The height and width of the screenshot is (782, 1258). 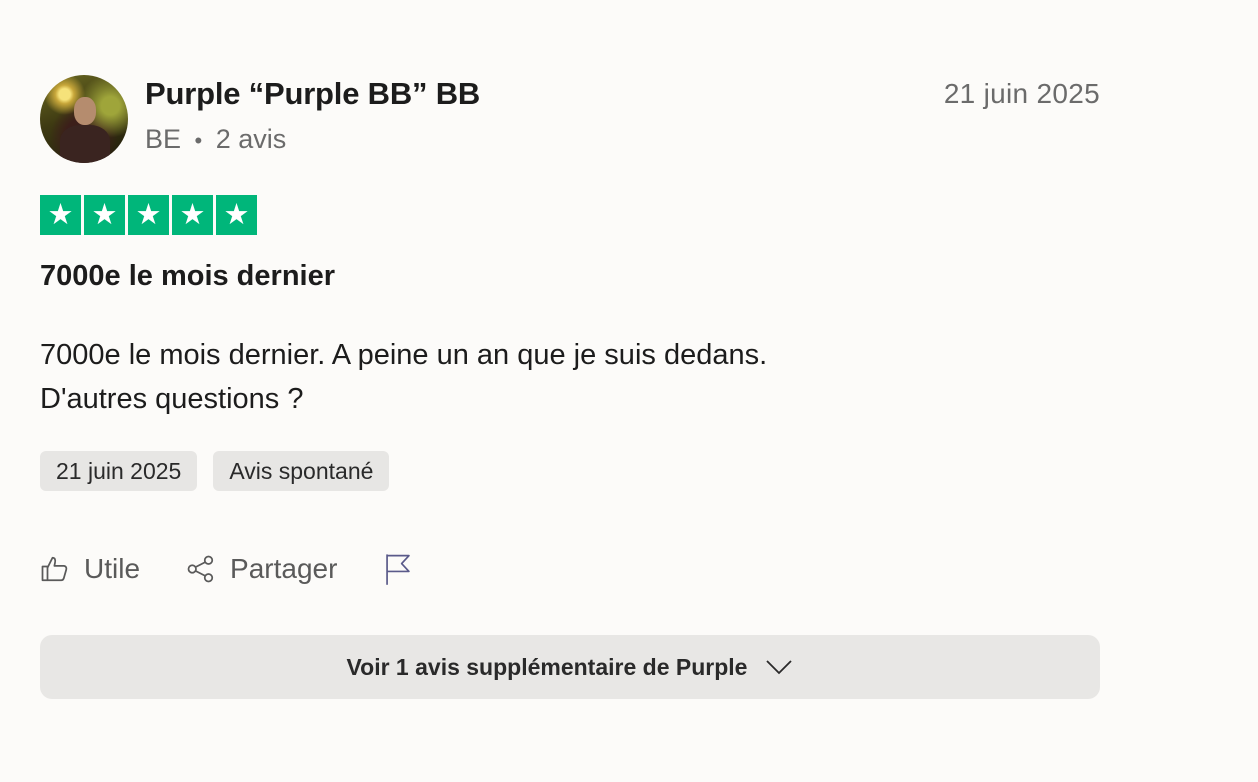 What do you see at coordinates (1021, 93) in the screenshot?
I see `review-date: 21 juin 2025` at bounding box center [1021, 93].